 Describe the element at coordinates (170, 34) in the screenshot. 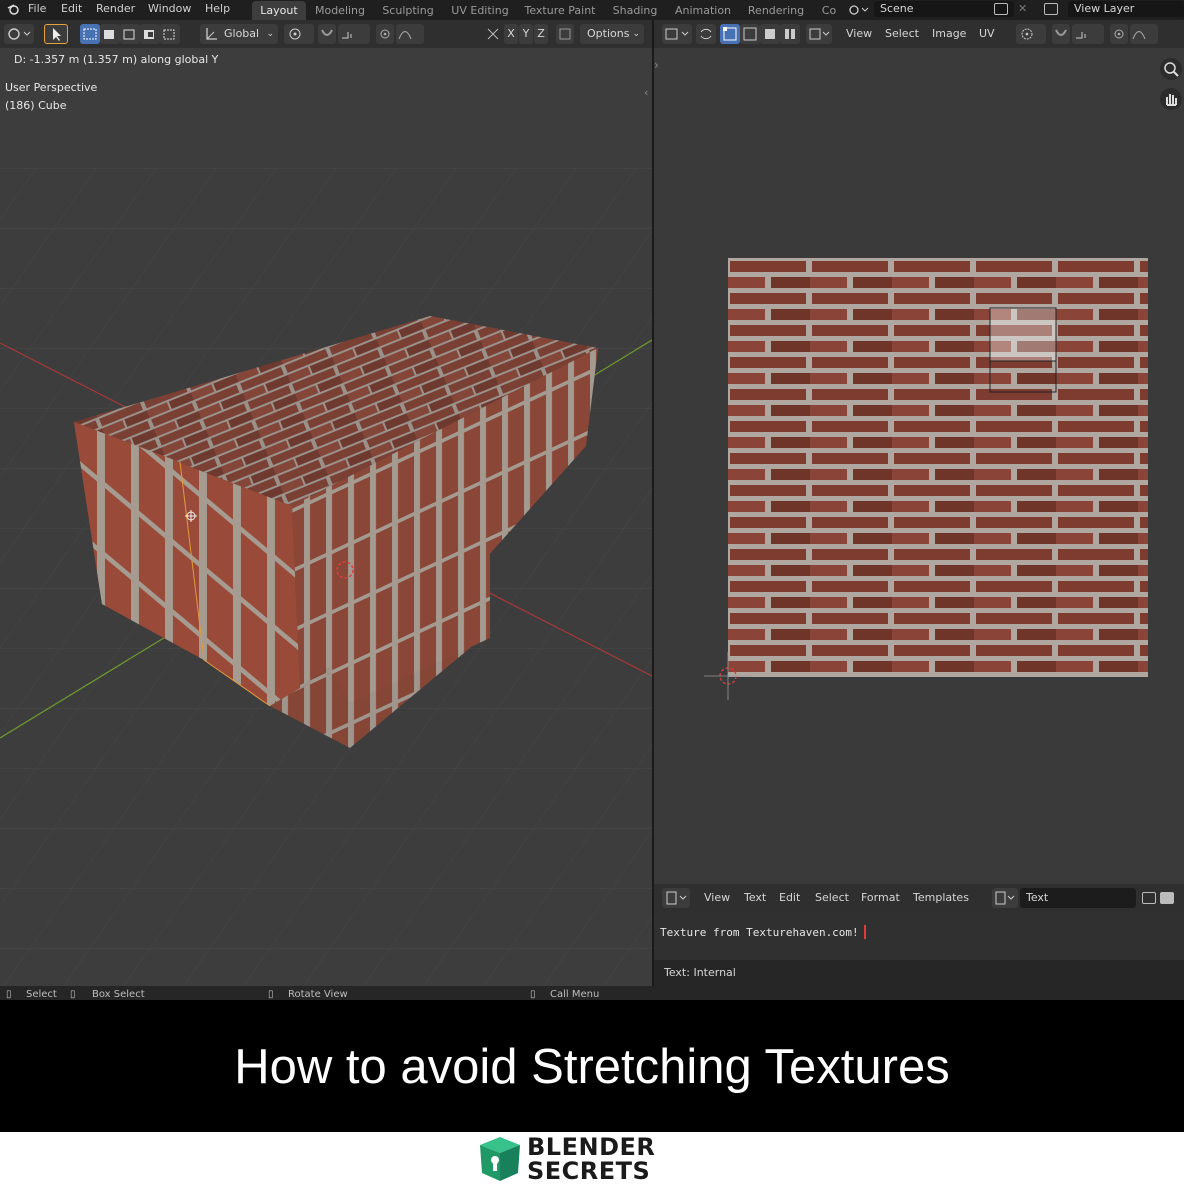

I see `select-mode-intersect-button` at that location.